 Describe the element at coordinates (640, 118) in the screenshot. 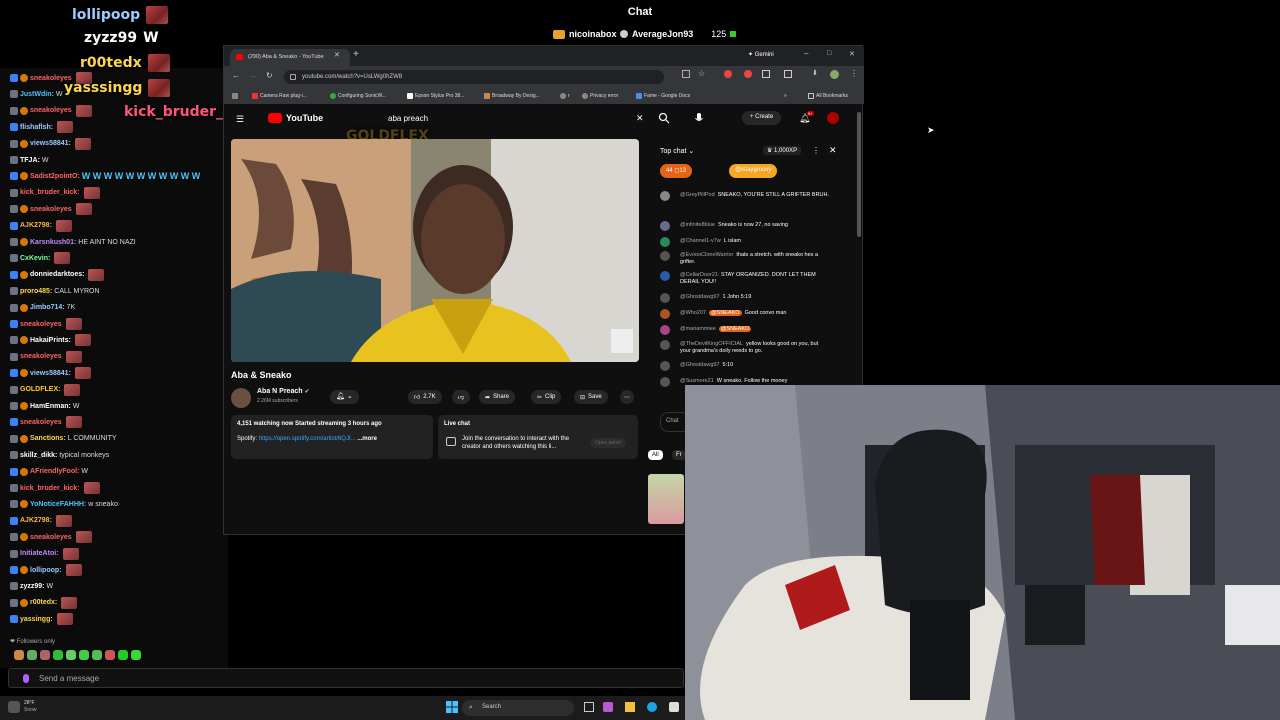

I see `clear-search-icon: ✕` at that location.